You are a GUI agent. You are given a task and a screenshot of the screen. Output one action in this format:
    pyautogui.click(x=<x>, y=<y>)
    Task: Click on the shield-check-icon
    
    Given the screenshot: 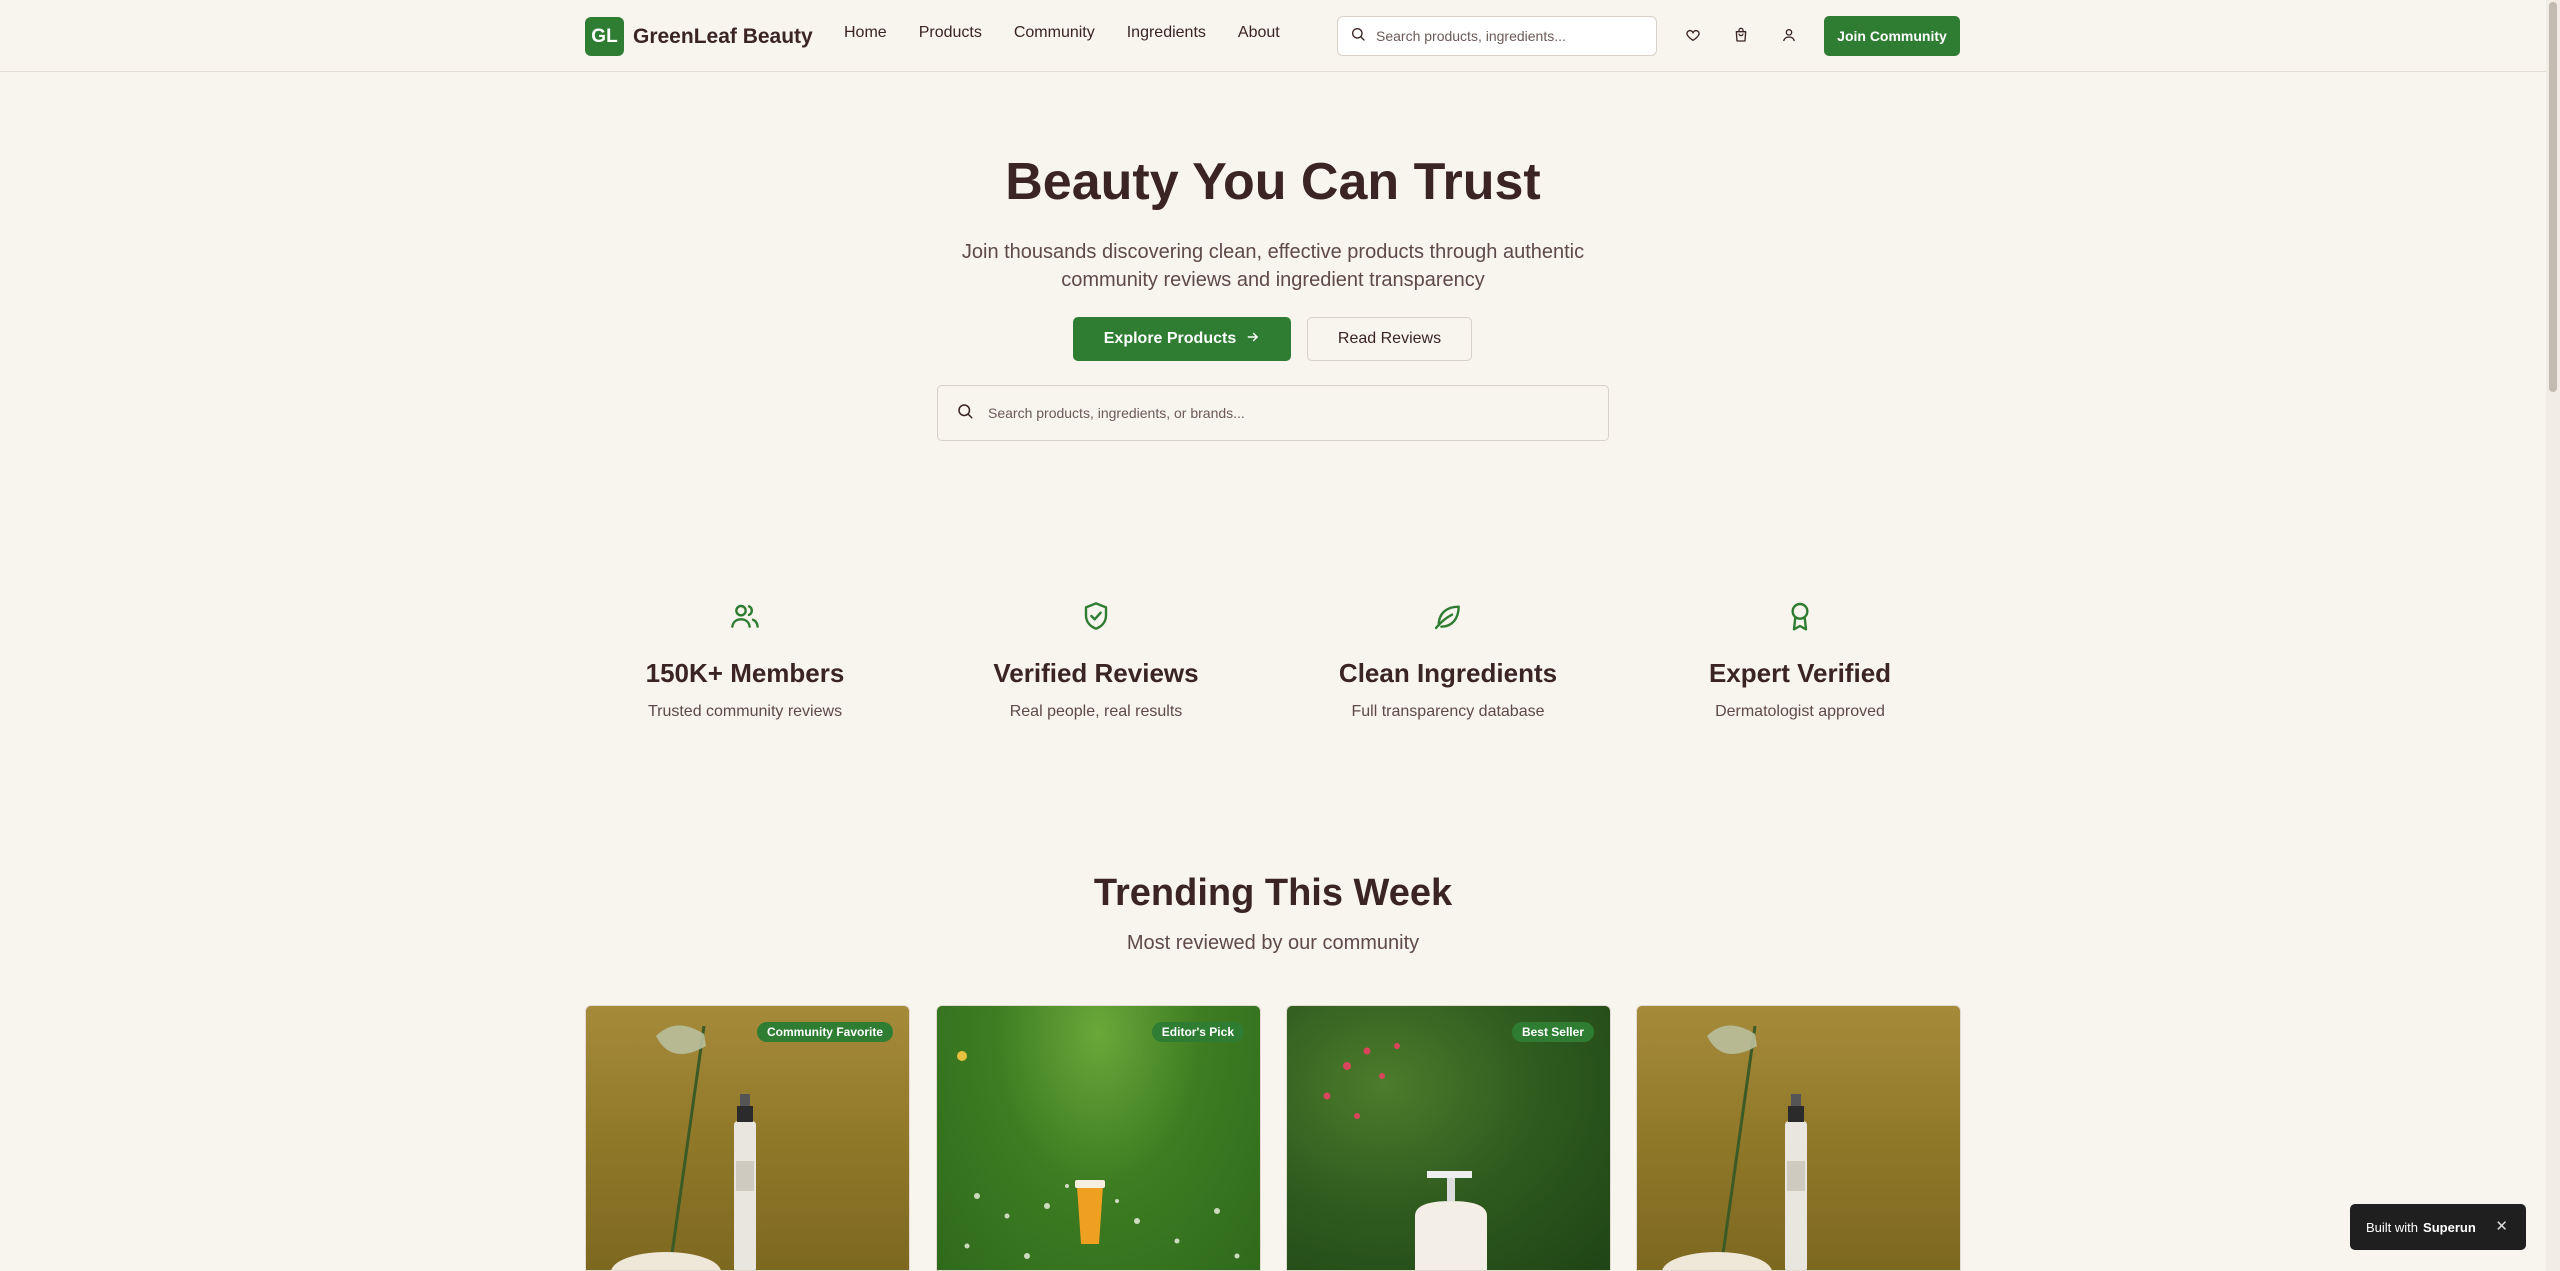 What is the action you would take?
    pyautogui.click(x=1096, y=616)
    